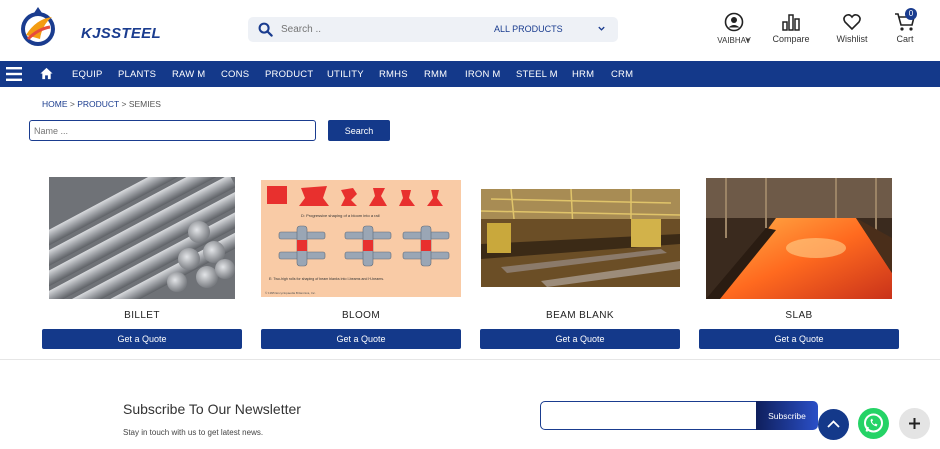  What do you see at coordinates (799, 315) in the screenshot?
I see `product-title-slab: SLAB` at bounding box center [799, 315].